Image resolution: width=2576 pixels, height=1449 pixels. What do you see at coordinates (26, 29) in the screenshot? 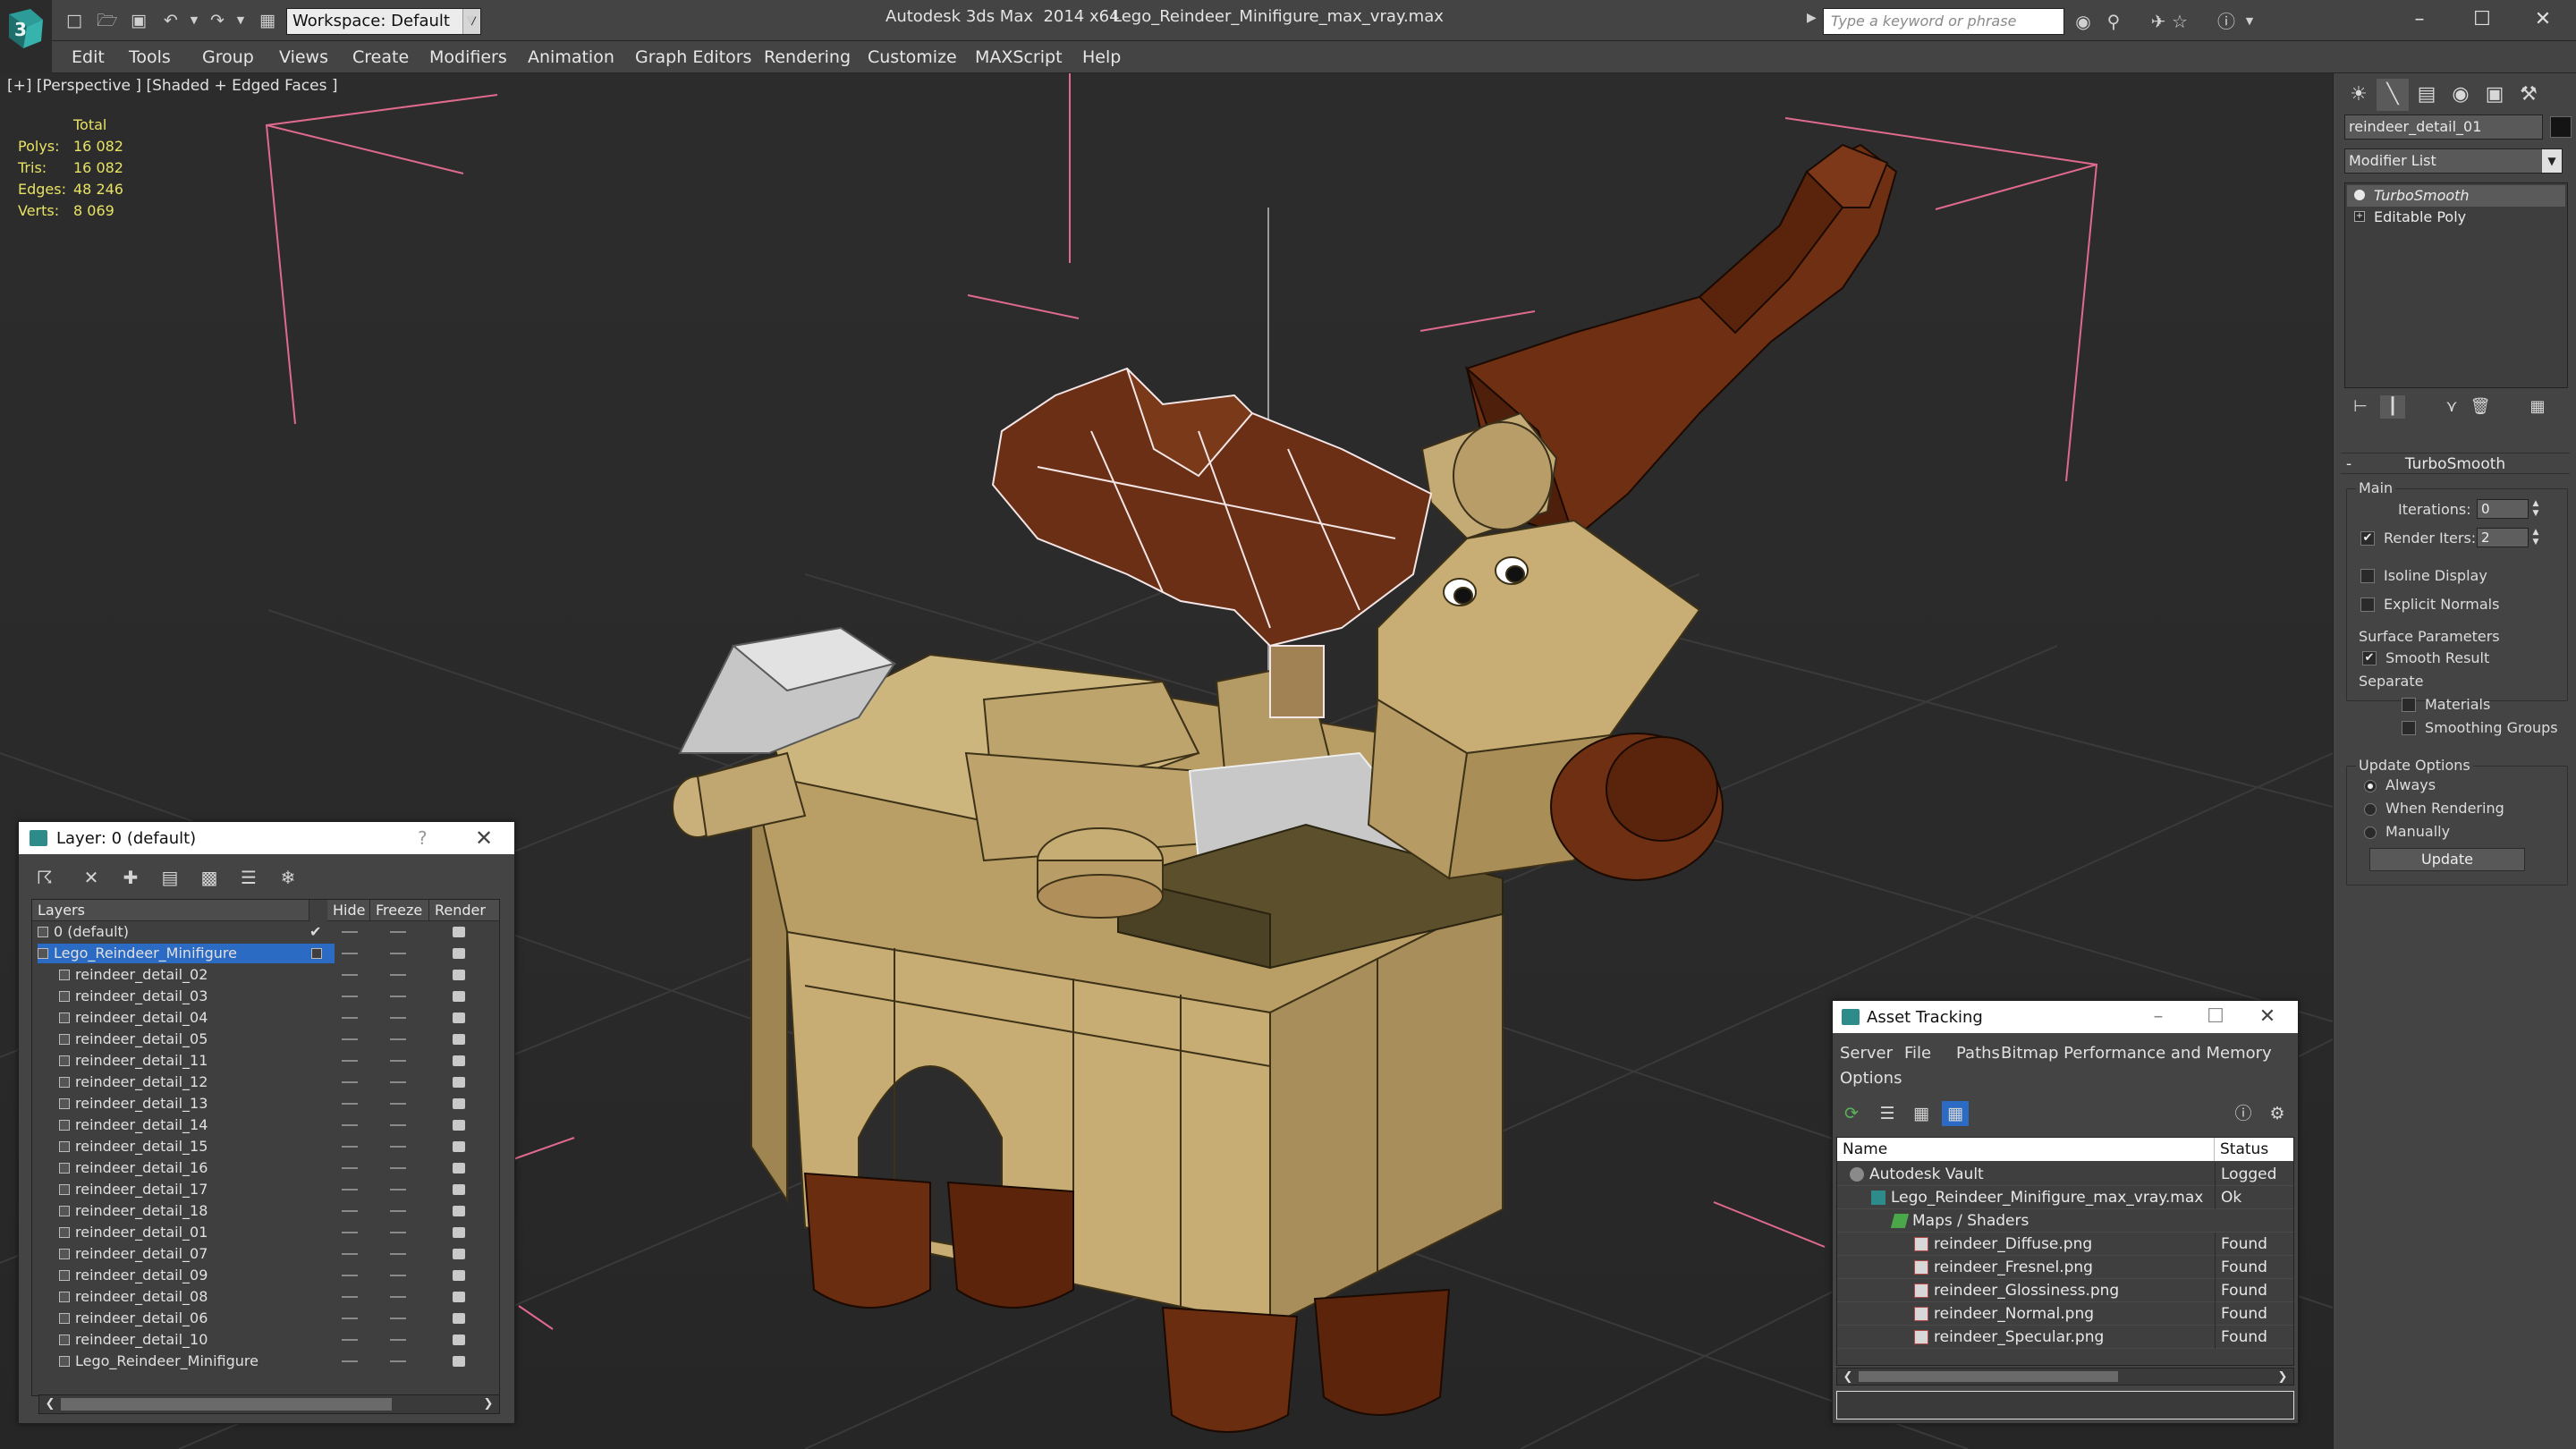
I see `app-logo: 3` at bounding box center [26, 29].